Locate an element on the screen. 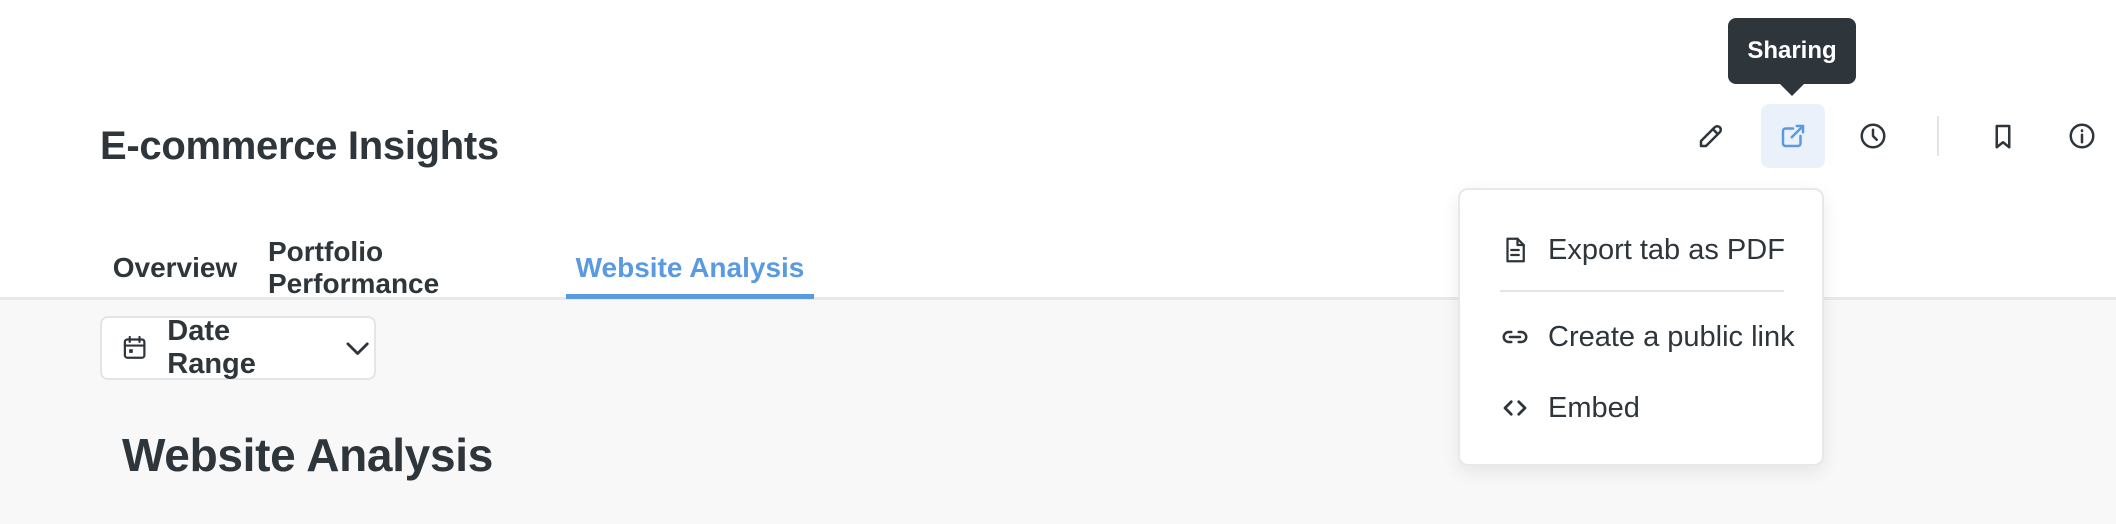 The width and height of the screenshot is (2116, 524). section-title: Website Analysis is located at coordinates (308, 455).